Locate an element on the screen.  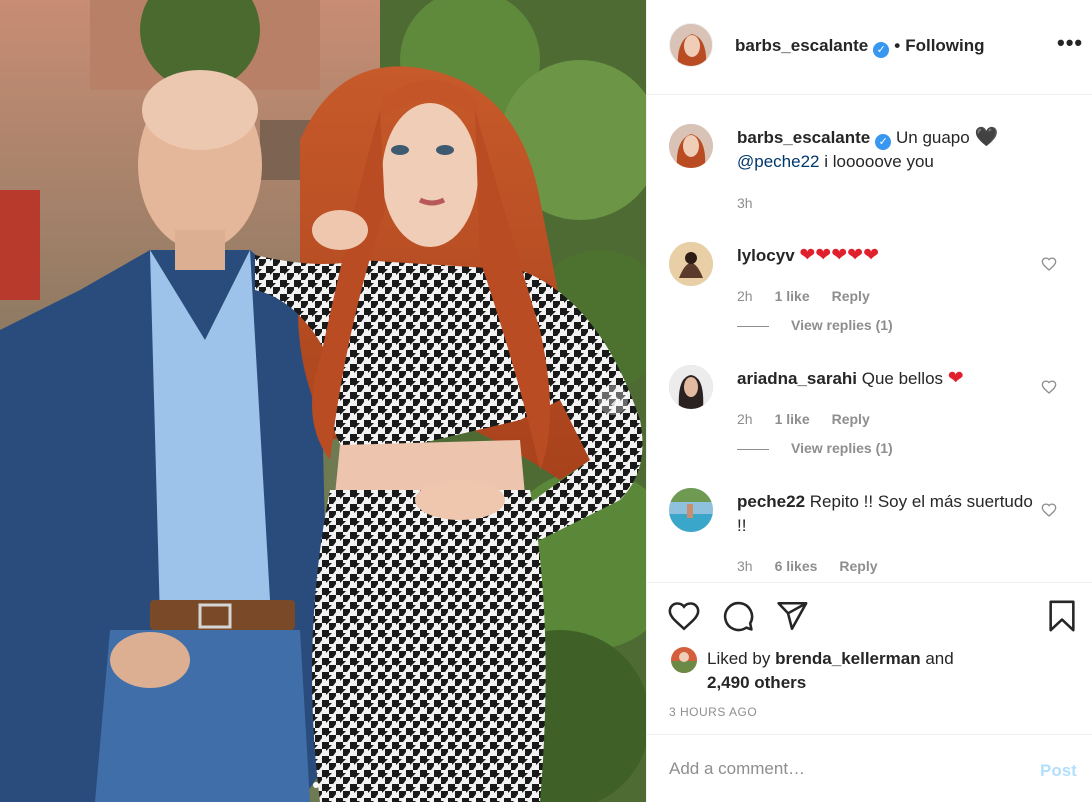
liked-by-and: and is located at coordinates (939, 658).